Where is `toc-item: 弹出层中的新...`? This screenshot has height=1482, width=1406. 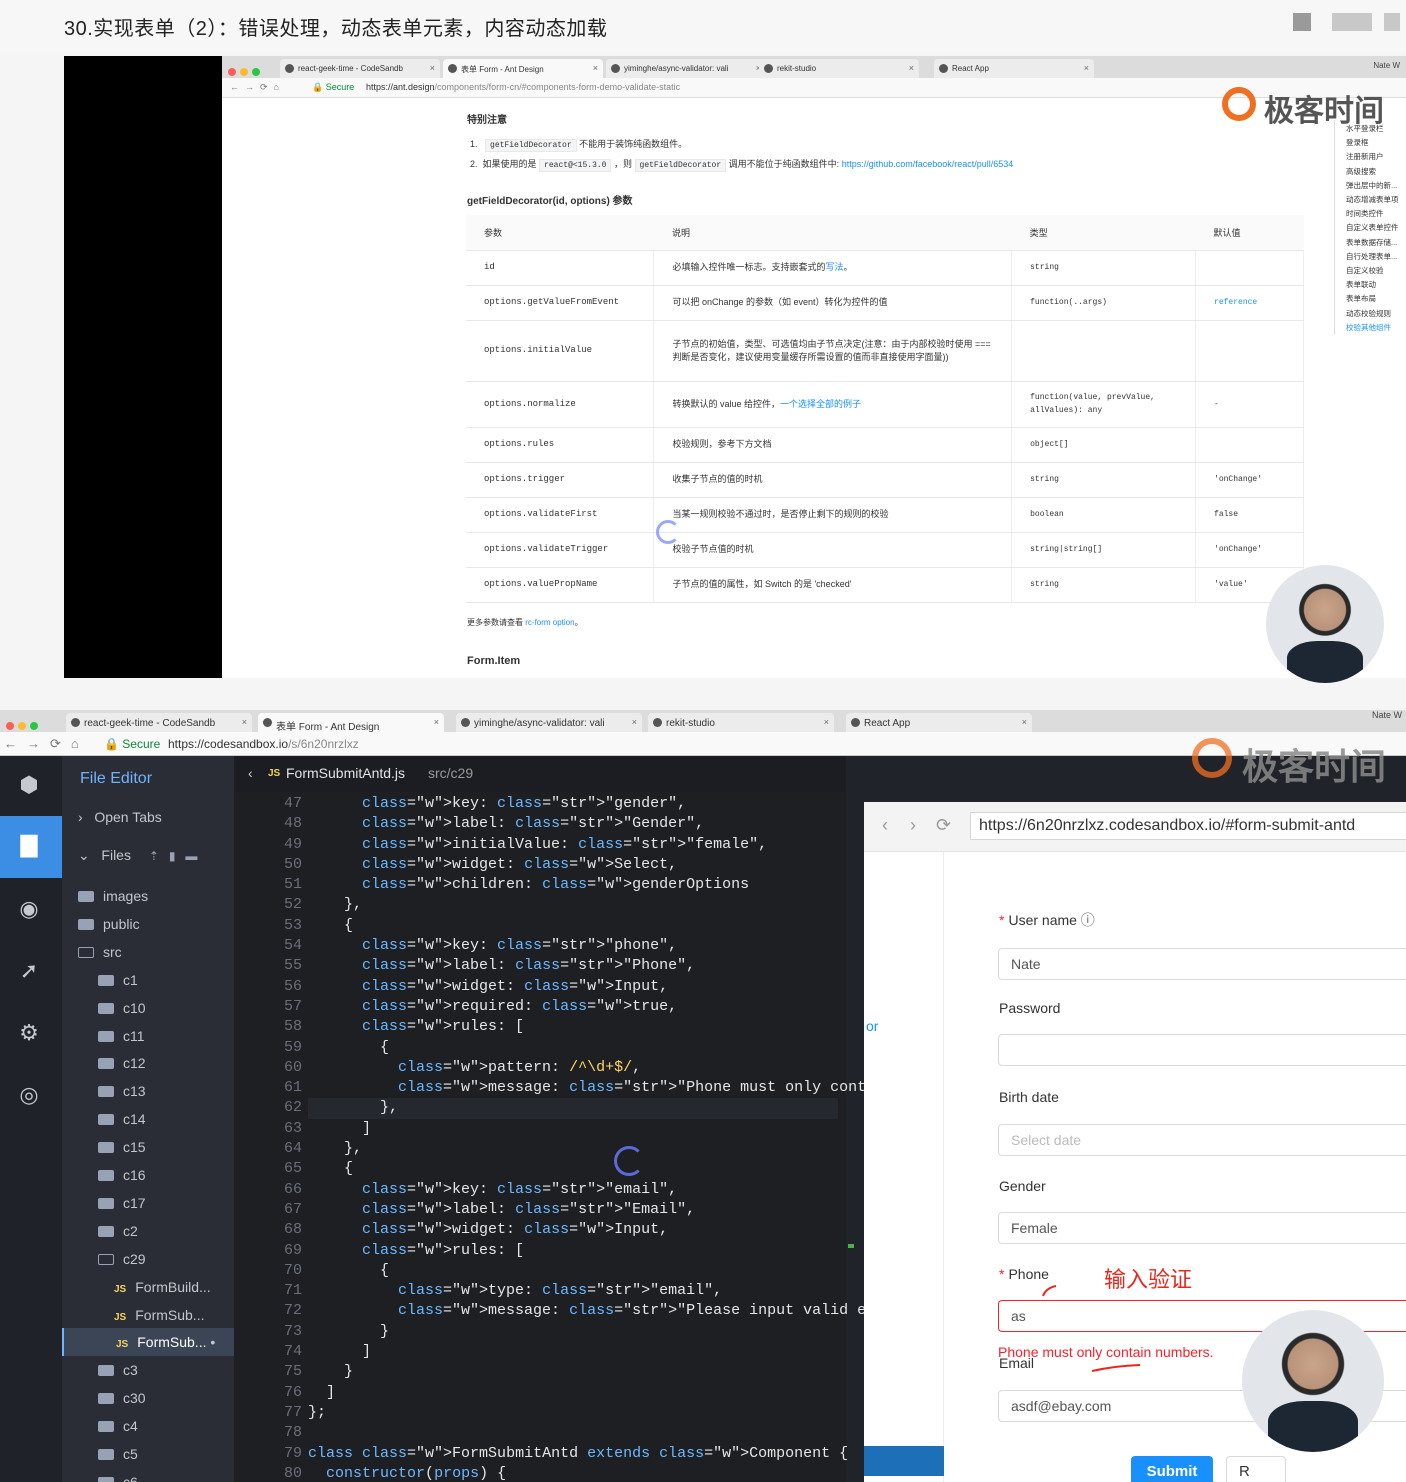
toc-item: 弹出层中的新... is located at coordinates (1371, 185).